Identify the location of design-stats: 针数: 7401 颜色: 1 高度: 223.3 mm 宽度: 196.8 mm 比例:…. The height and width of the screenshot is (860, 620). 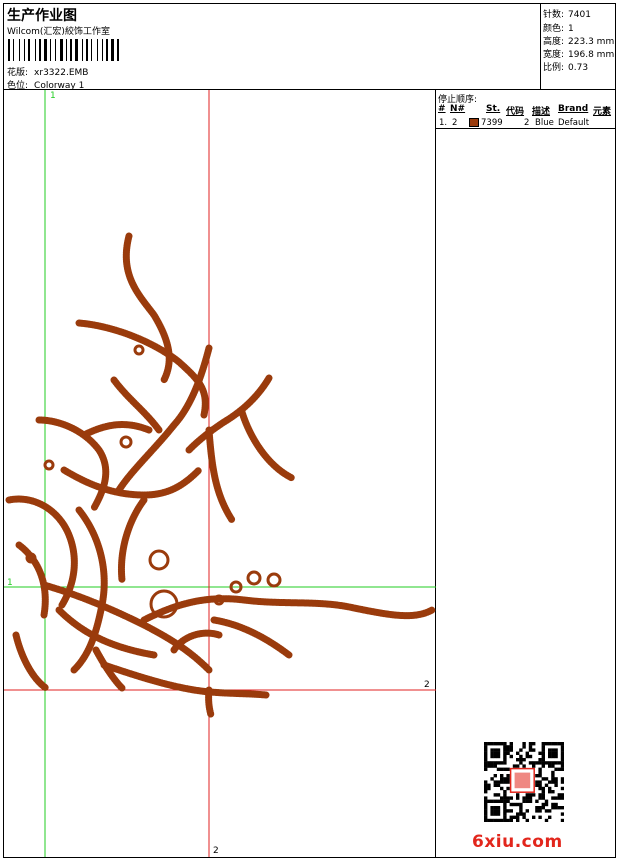
(578, 47).